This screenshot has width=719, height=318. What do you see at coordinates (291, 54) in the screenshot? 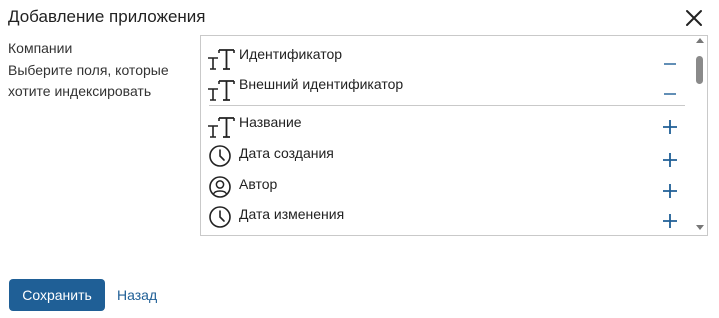
I see `field-label: Идентификатор` at bounding box center [291, 54].